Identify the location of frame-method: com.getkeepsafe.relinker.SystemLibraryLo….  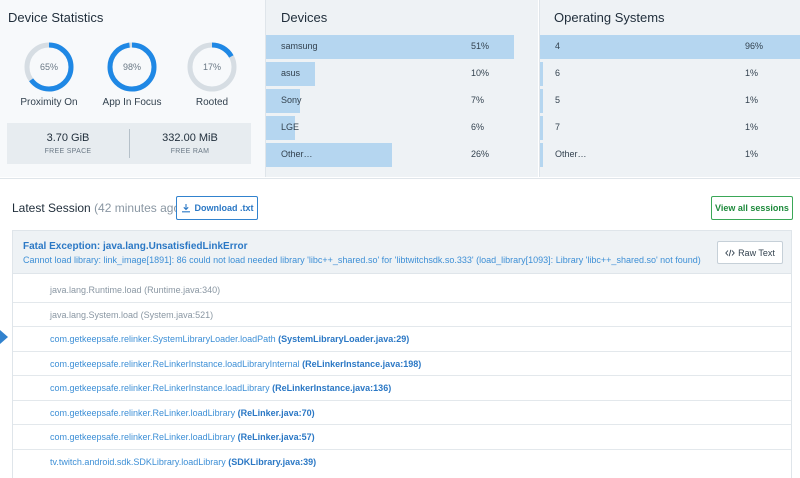
(163, 339).